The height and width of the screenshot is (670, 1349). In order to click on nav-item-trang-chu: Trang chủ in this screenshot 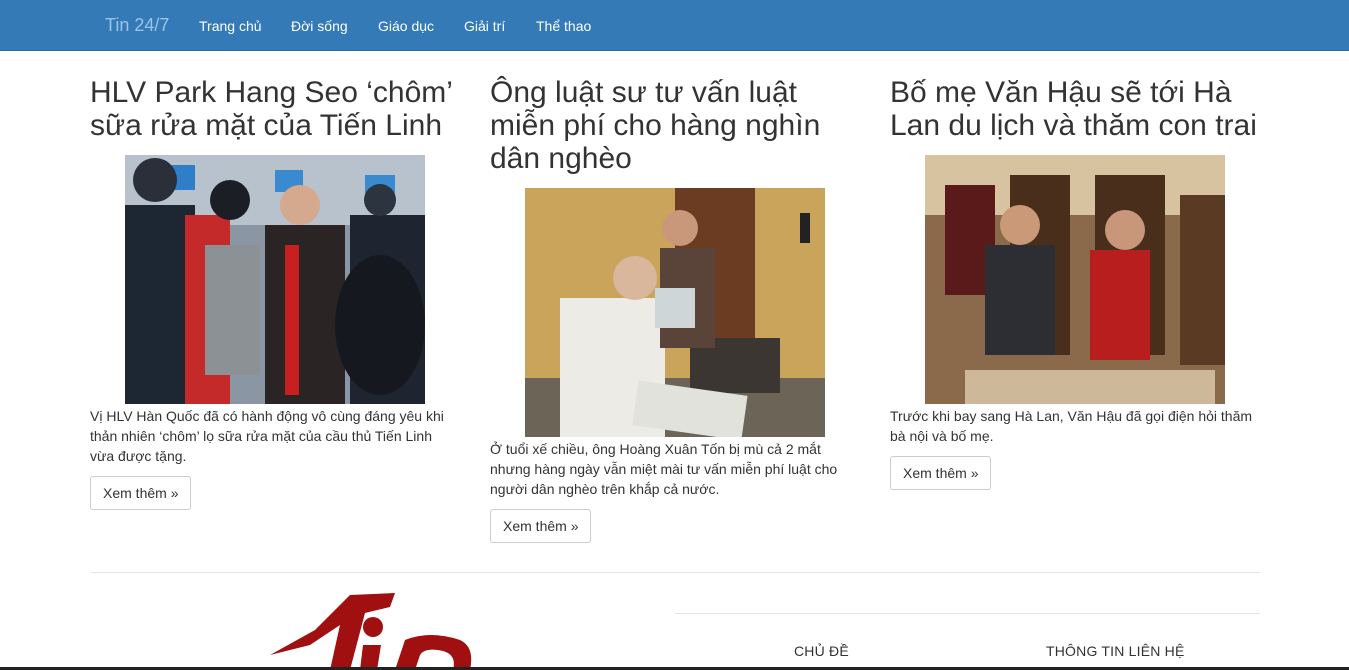, I will do `click(230, 26)`.